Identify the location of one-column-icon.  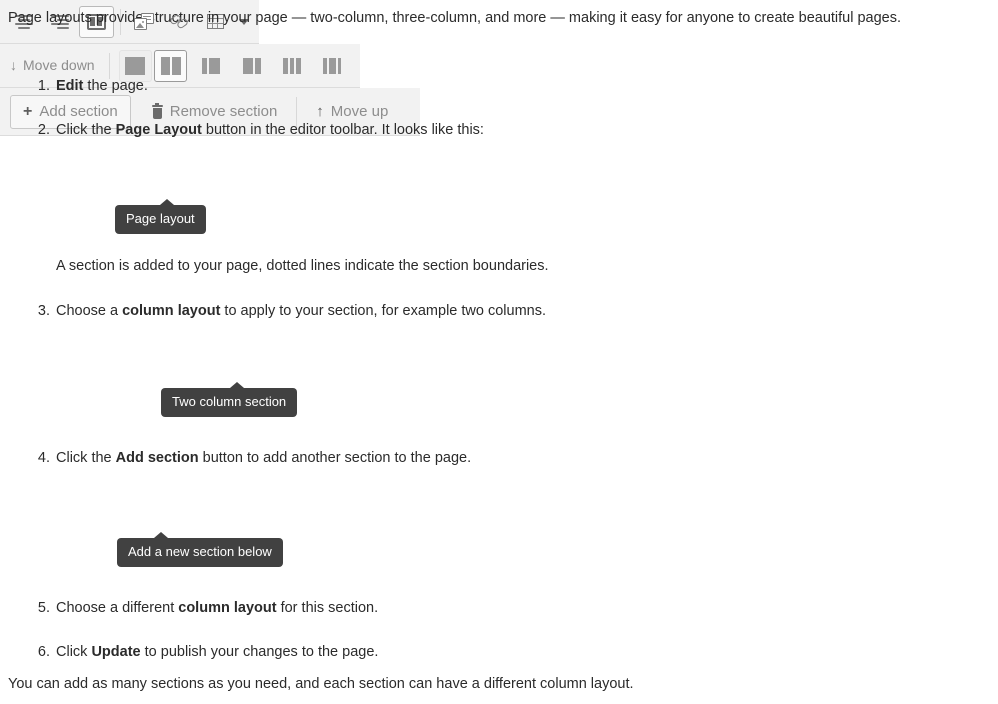
(135, 65).